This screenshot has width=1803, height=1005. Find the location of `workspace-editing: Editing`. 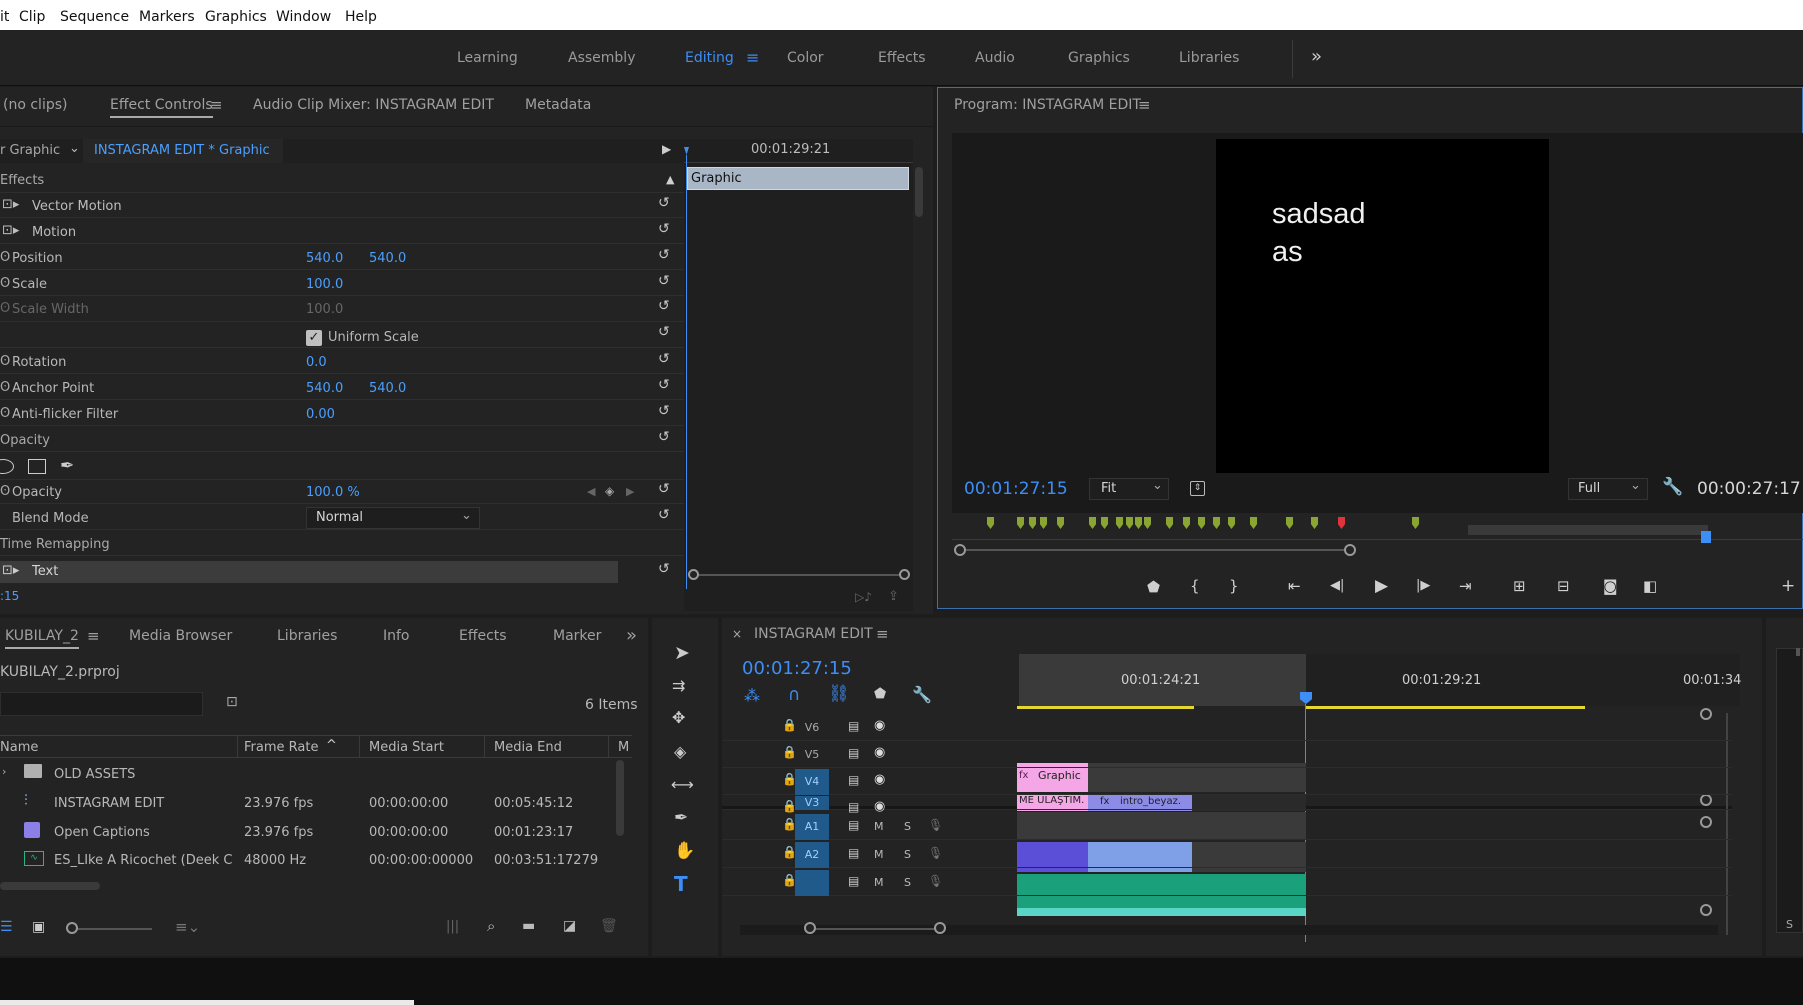

workspace-editing: Editing is located at coordinates (709, 58).